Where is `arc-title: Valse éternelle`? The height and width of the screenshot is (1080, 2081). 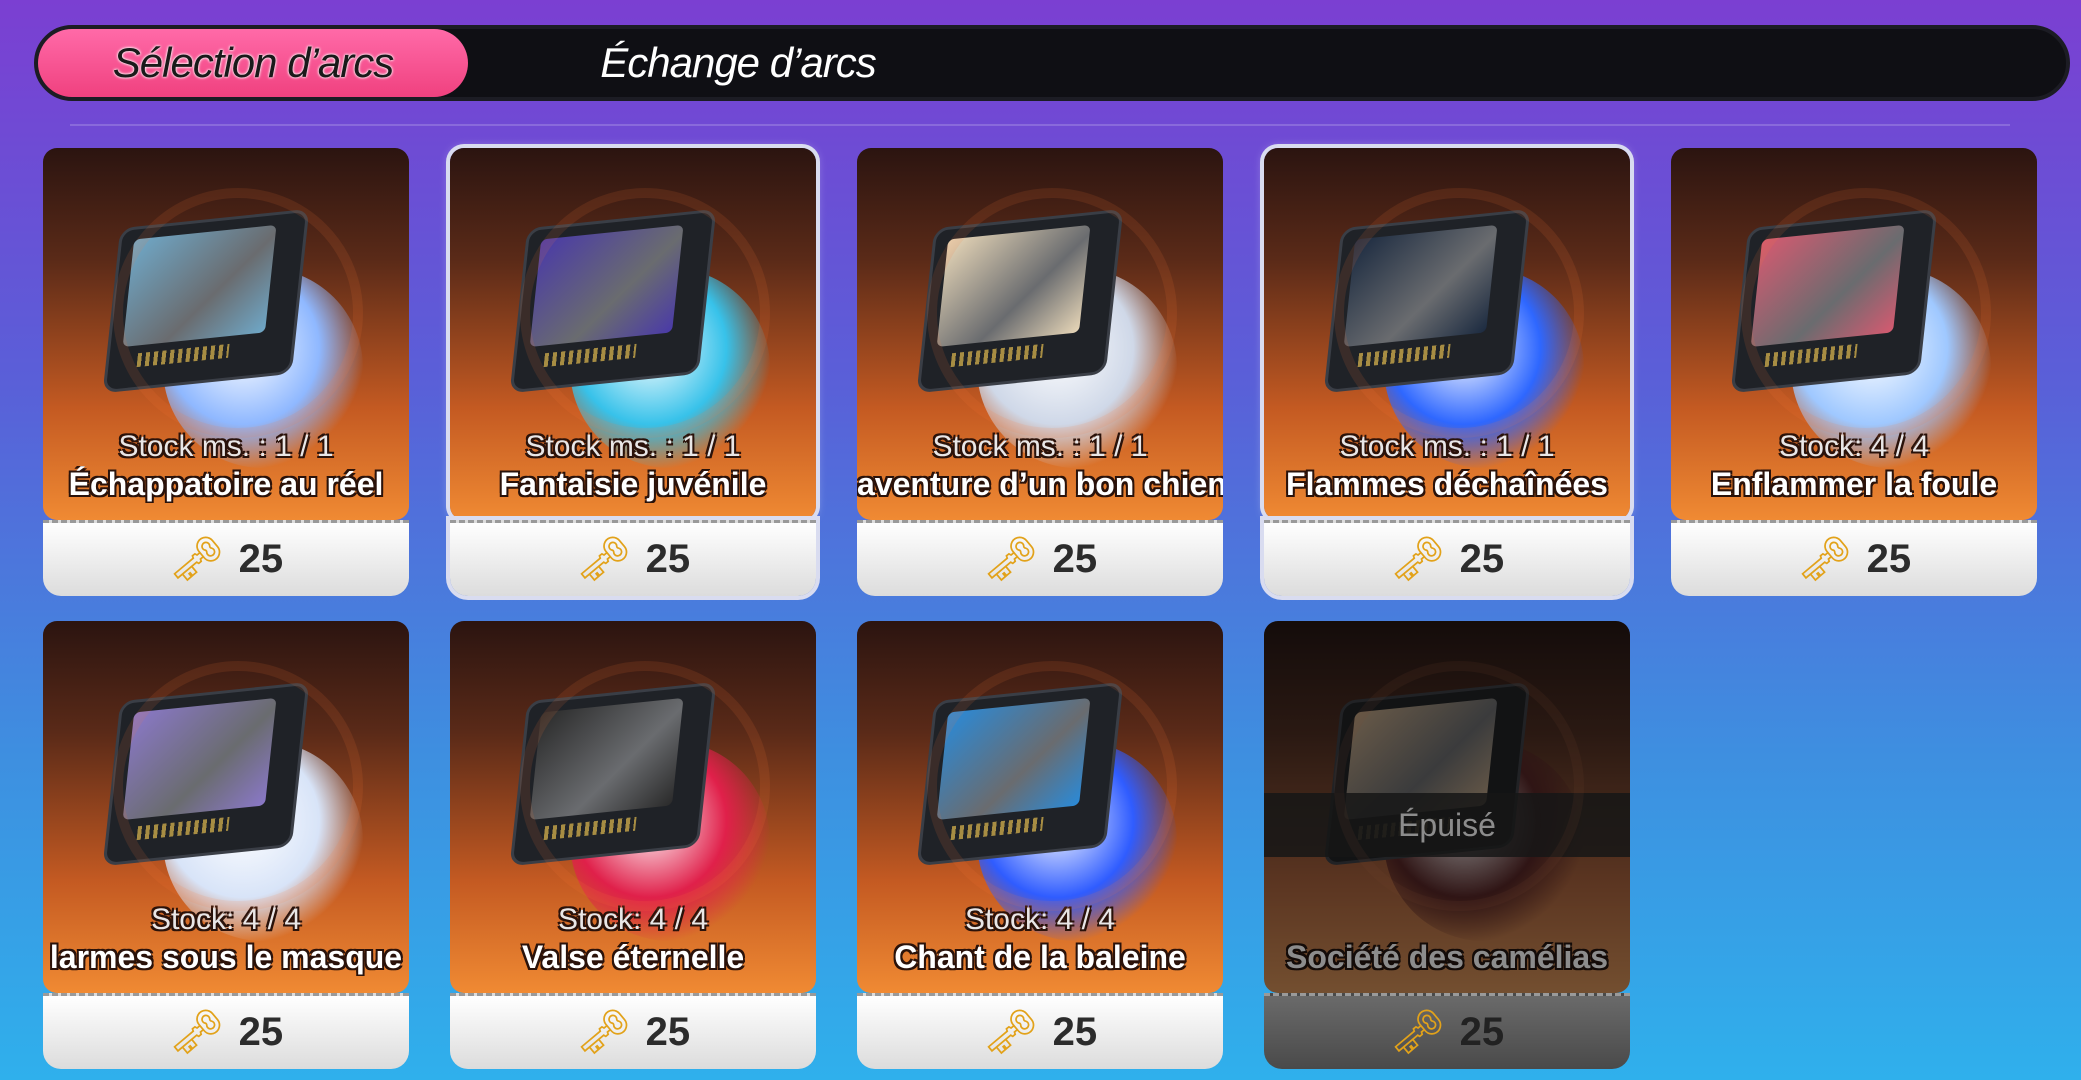 arc-title: Valse éternelle is located at coordinates (633, 957).